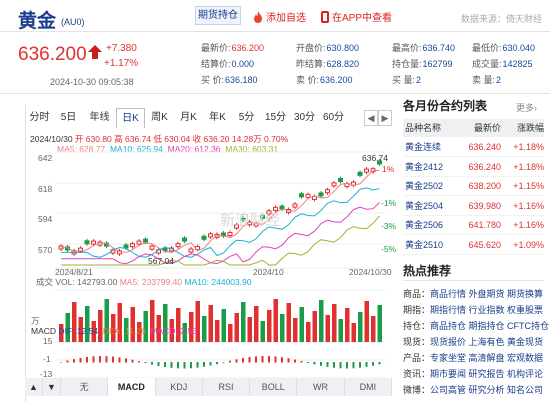  I want to click on contract-name: 黄金2510, so click(428, 245).